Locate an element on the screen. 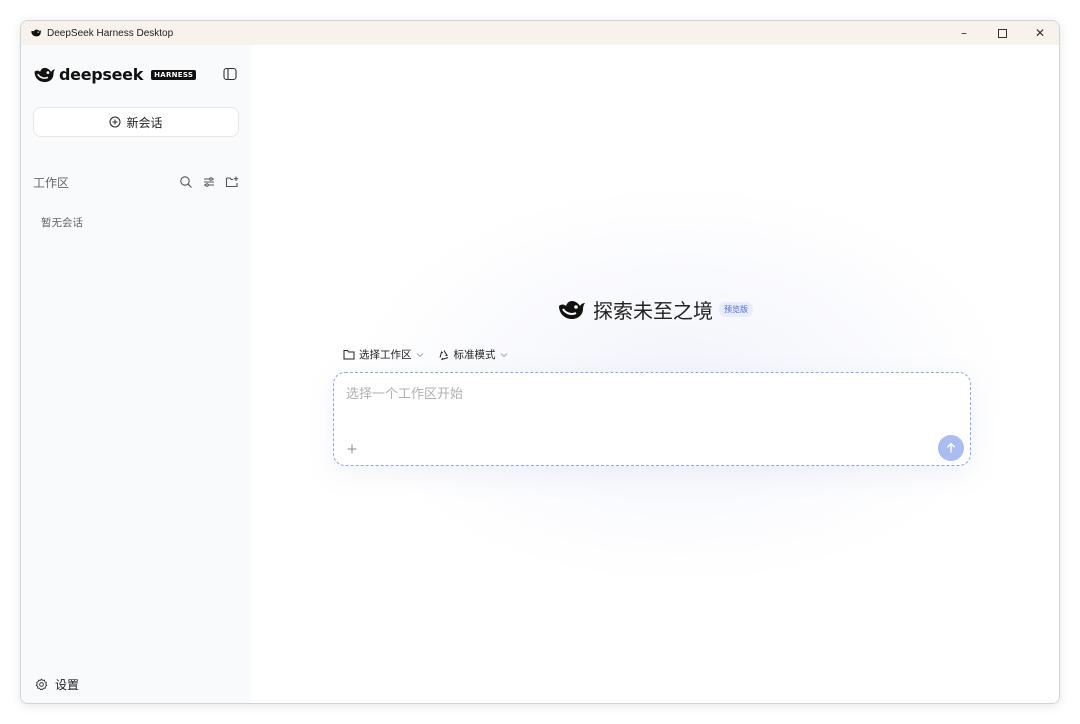 The image size is (1080, 724). hero-title: 探索未至之境 is located at coordinates (653, 311).